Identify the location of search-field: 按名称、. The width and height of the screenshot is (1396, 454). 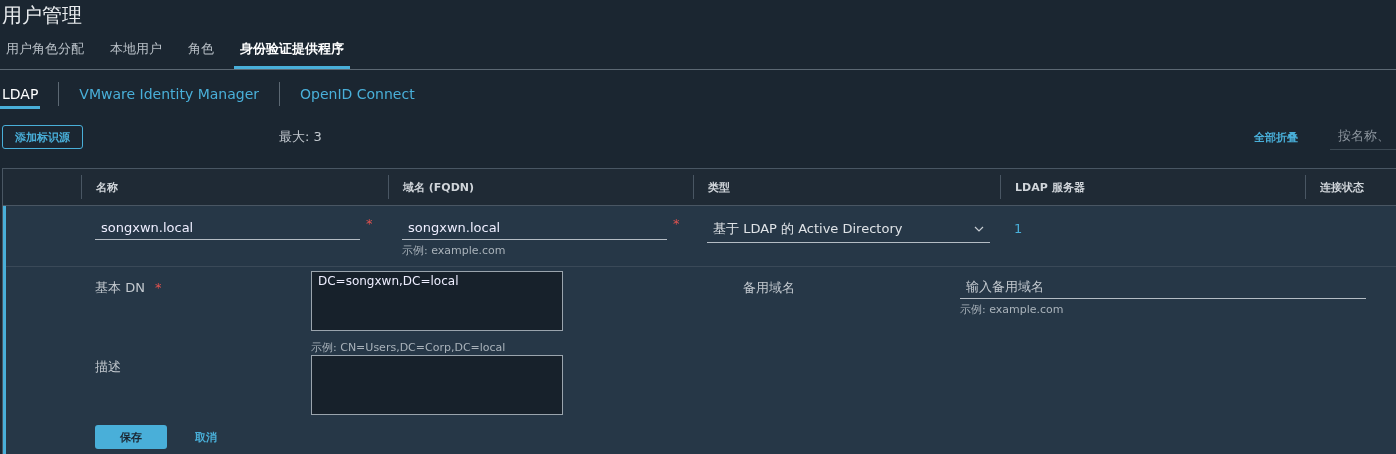
(1363, 137).